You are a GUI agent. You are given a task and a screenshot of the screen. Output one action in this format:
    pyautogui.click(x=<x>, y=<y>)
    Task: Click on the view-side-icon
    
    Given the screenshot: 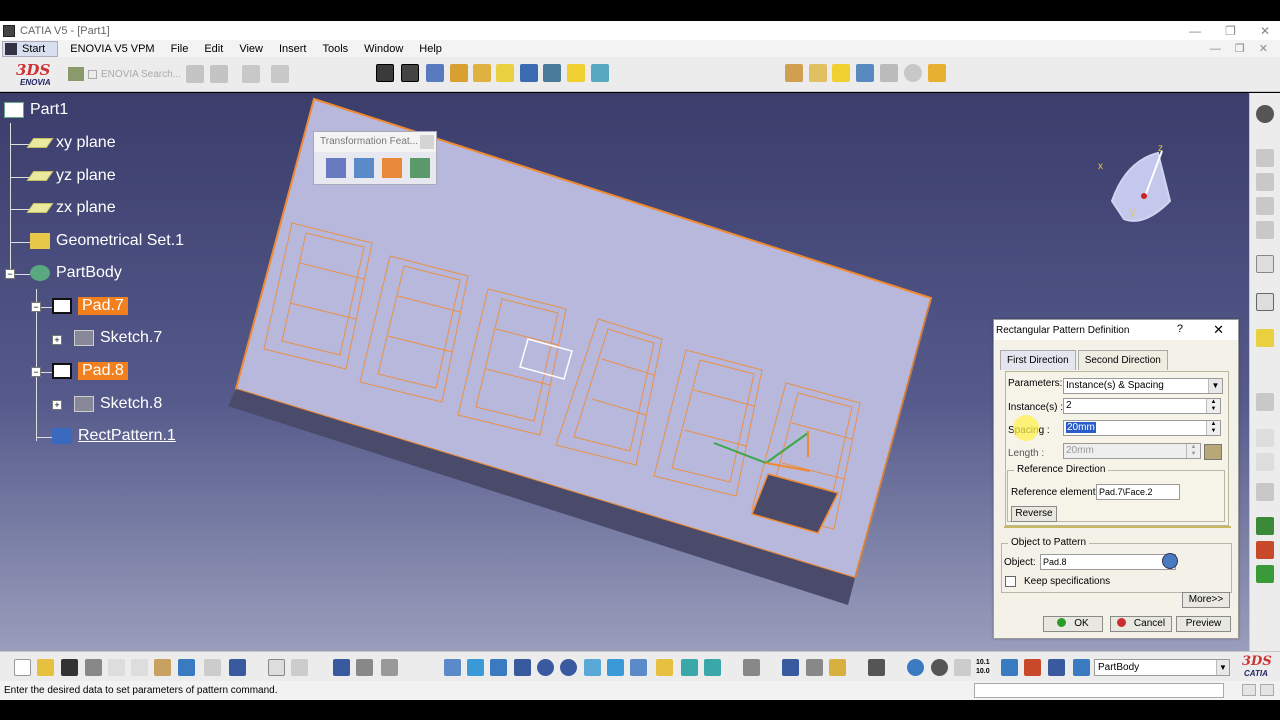 What is the action you would take?
    pyautogui.click(x=865, y=73)
    